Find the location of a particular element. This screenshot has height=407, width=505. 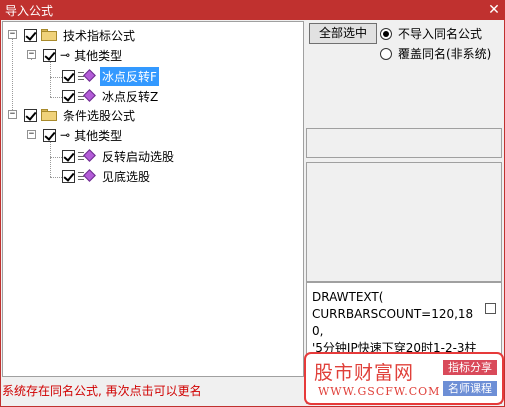

tree-node-root1-child: ⊸ 其他类型 is located at coordinates (83, 55).